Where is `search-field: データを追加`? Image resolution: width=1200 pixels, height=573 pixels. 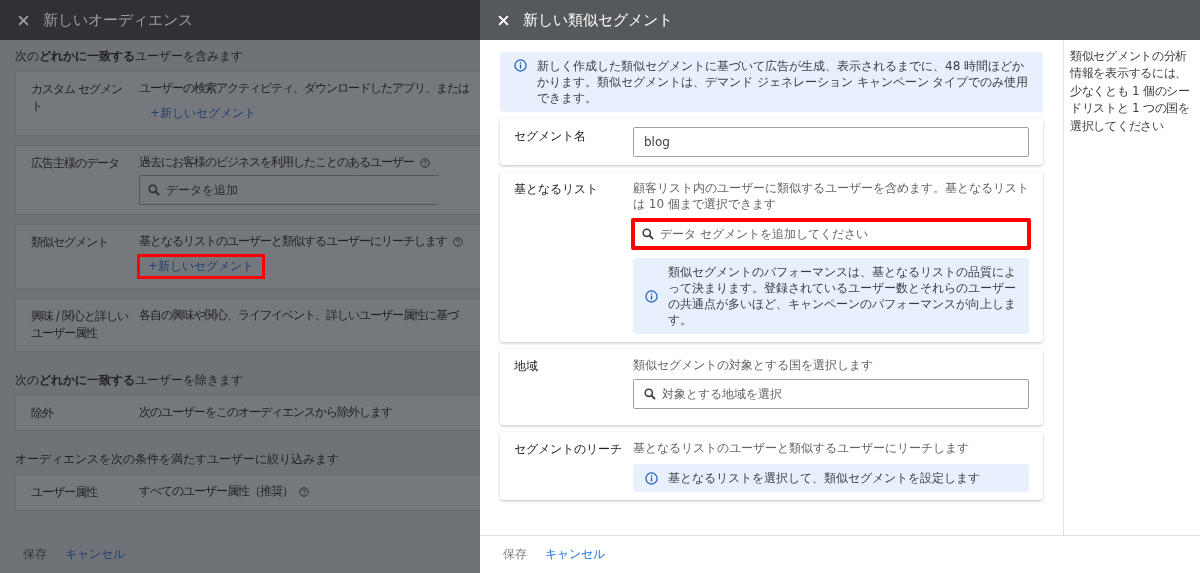 search-field: データを追加 is located at coordinates (289, 190).